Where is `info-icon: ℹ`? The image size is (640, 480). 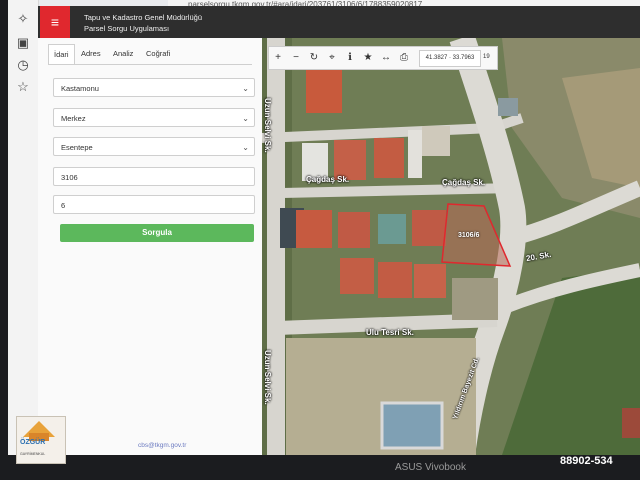
info-icon: ℹ is located at coordinates (350, 58).